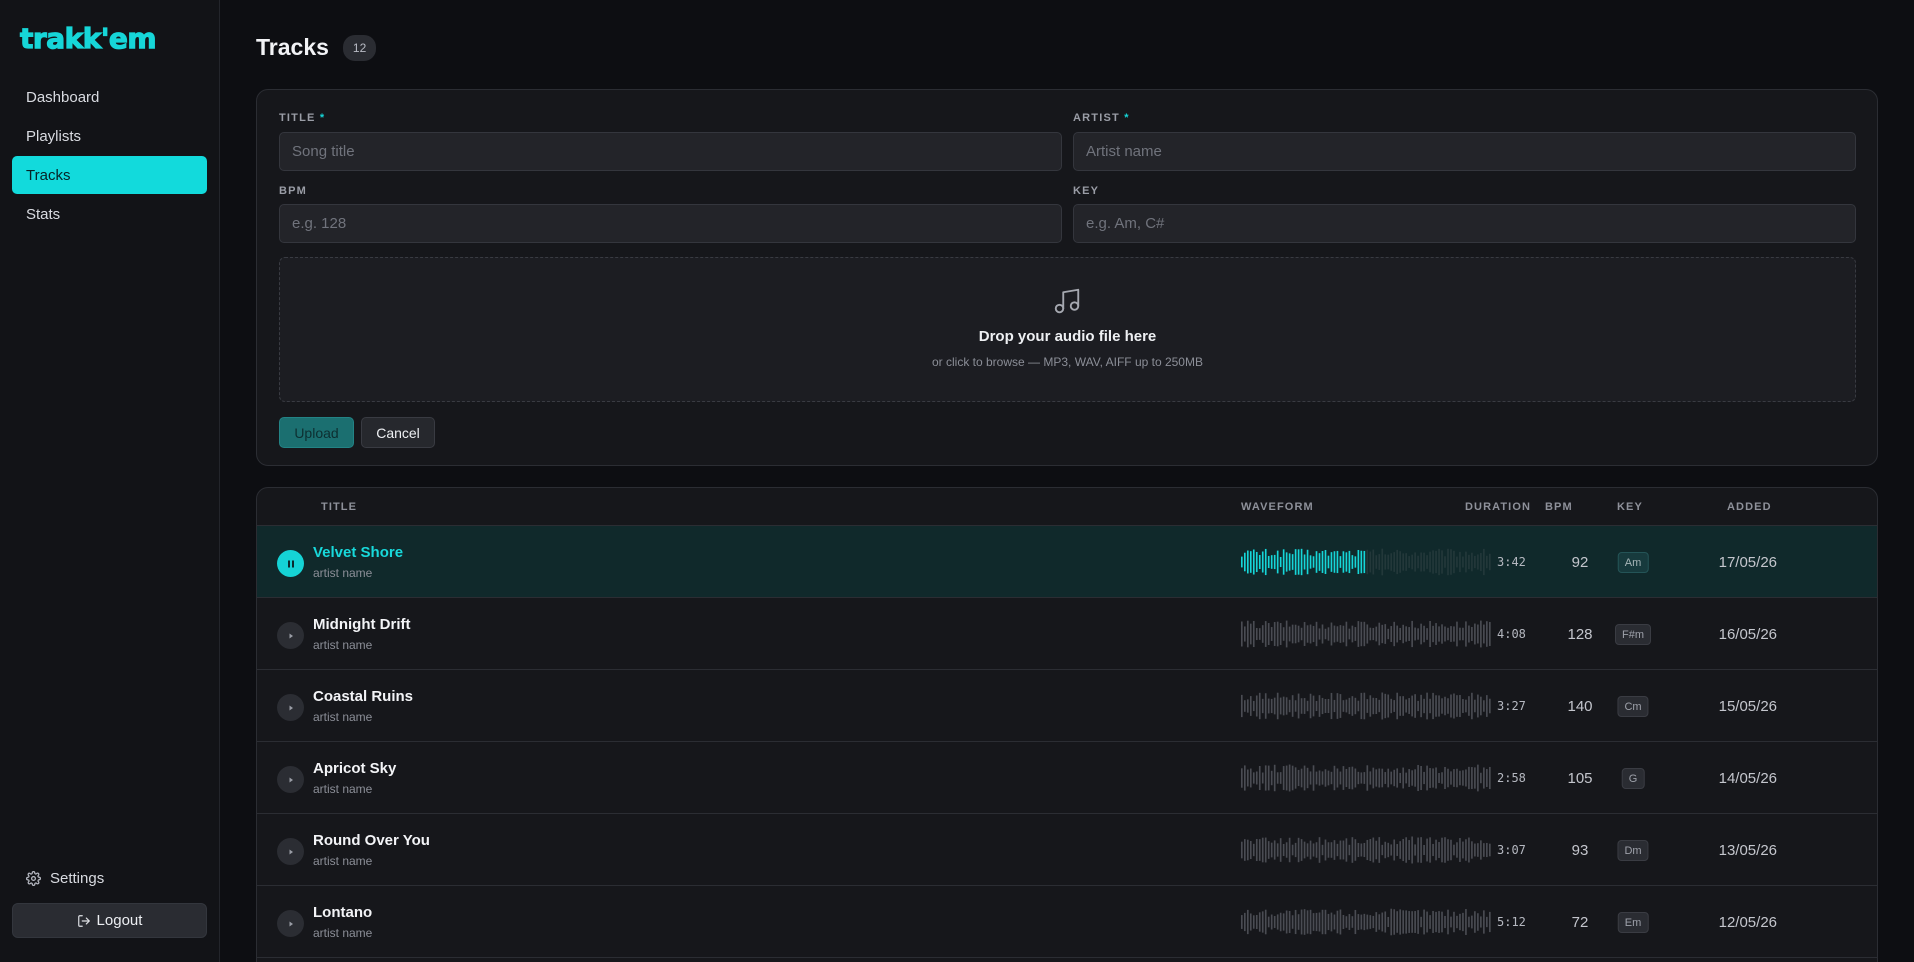 This screenshot has height=962, width=1914. I want to click on key-input, so click(1464, 223).